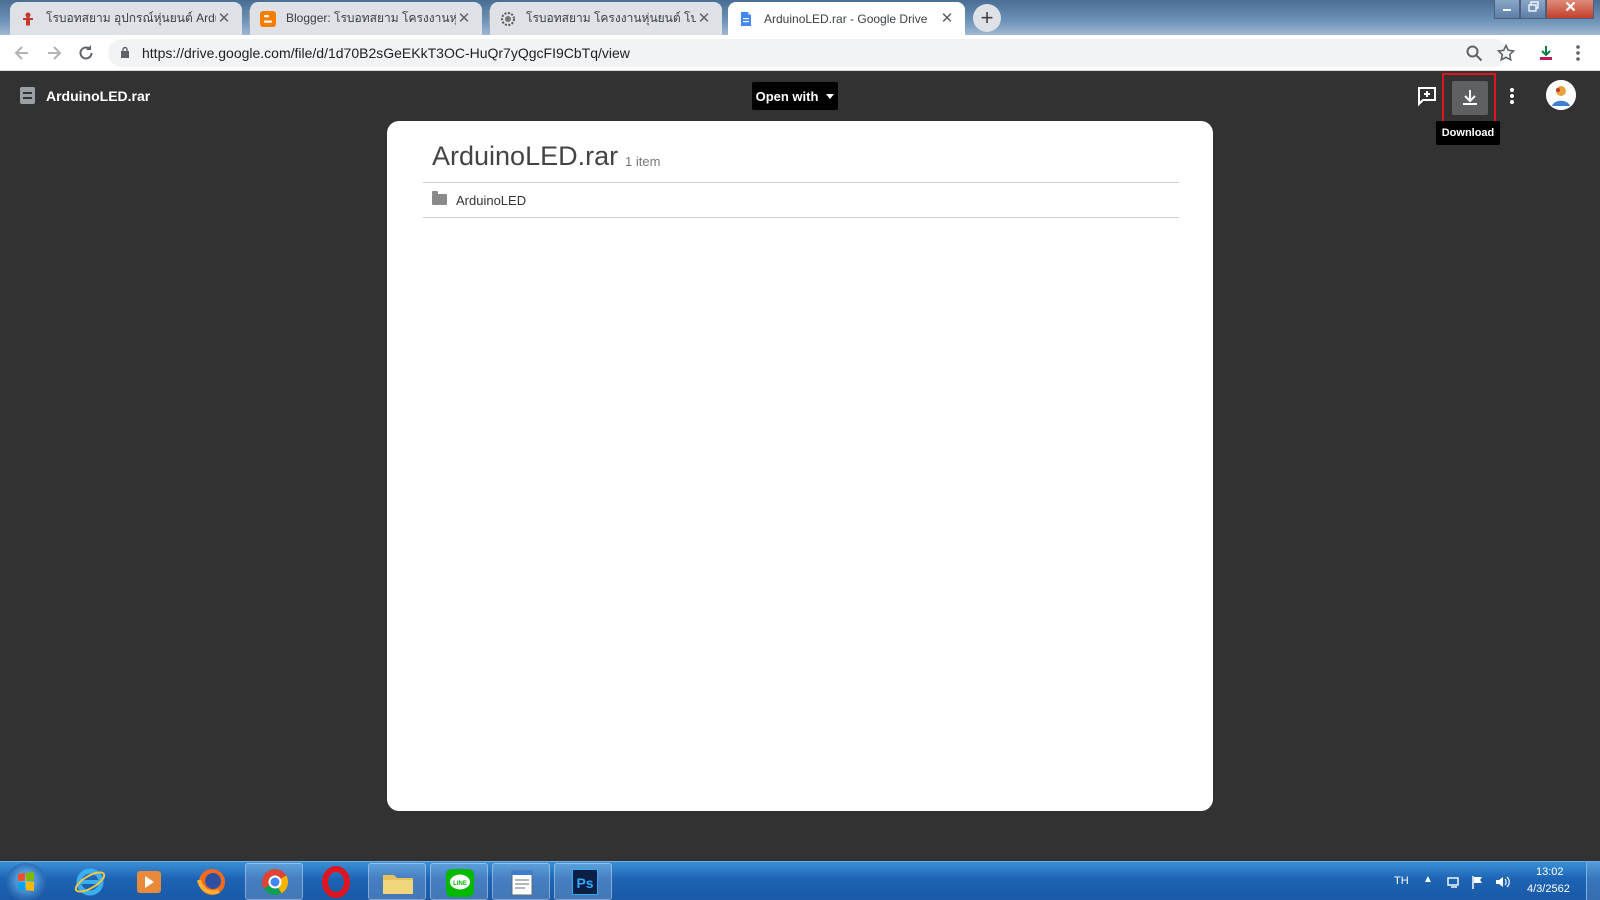 The image size is (1600, 900). Describe the element at coordinates (125, 52) in the screenshot. I see `lock-icon` at that location.